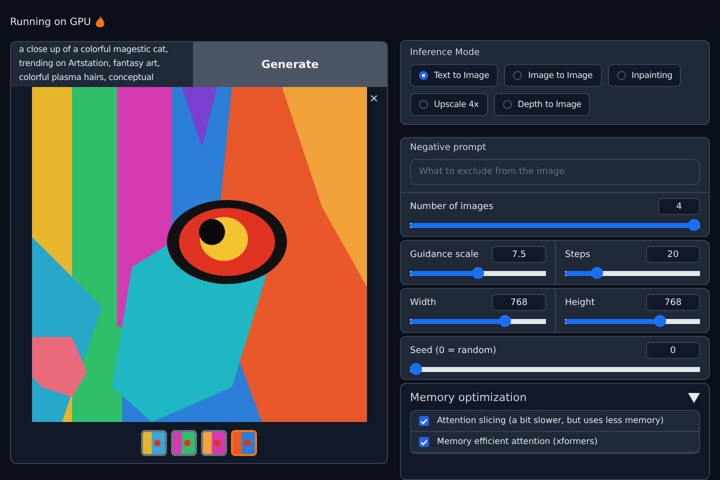 This screenshot has width=720, height=480. Describe the element at coordinates (673, 350) in the screenshot. I see `number-field: 0` at that location.